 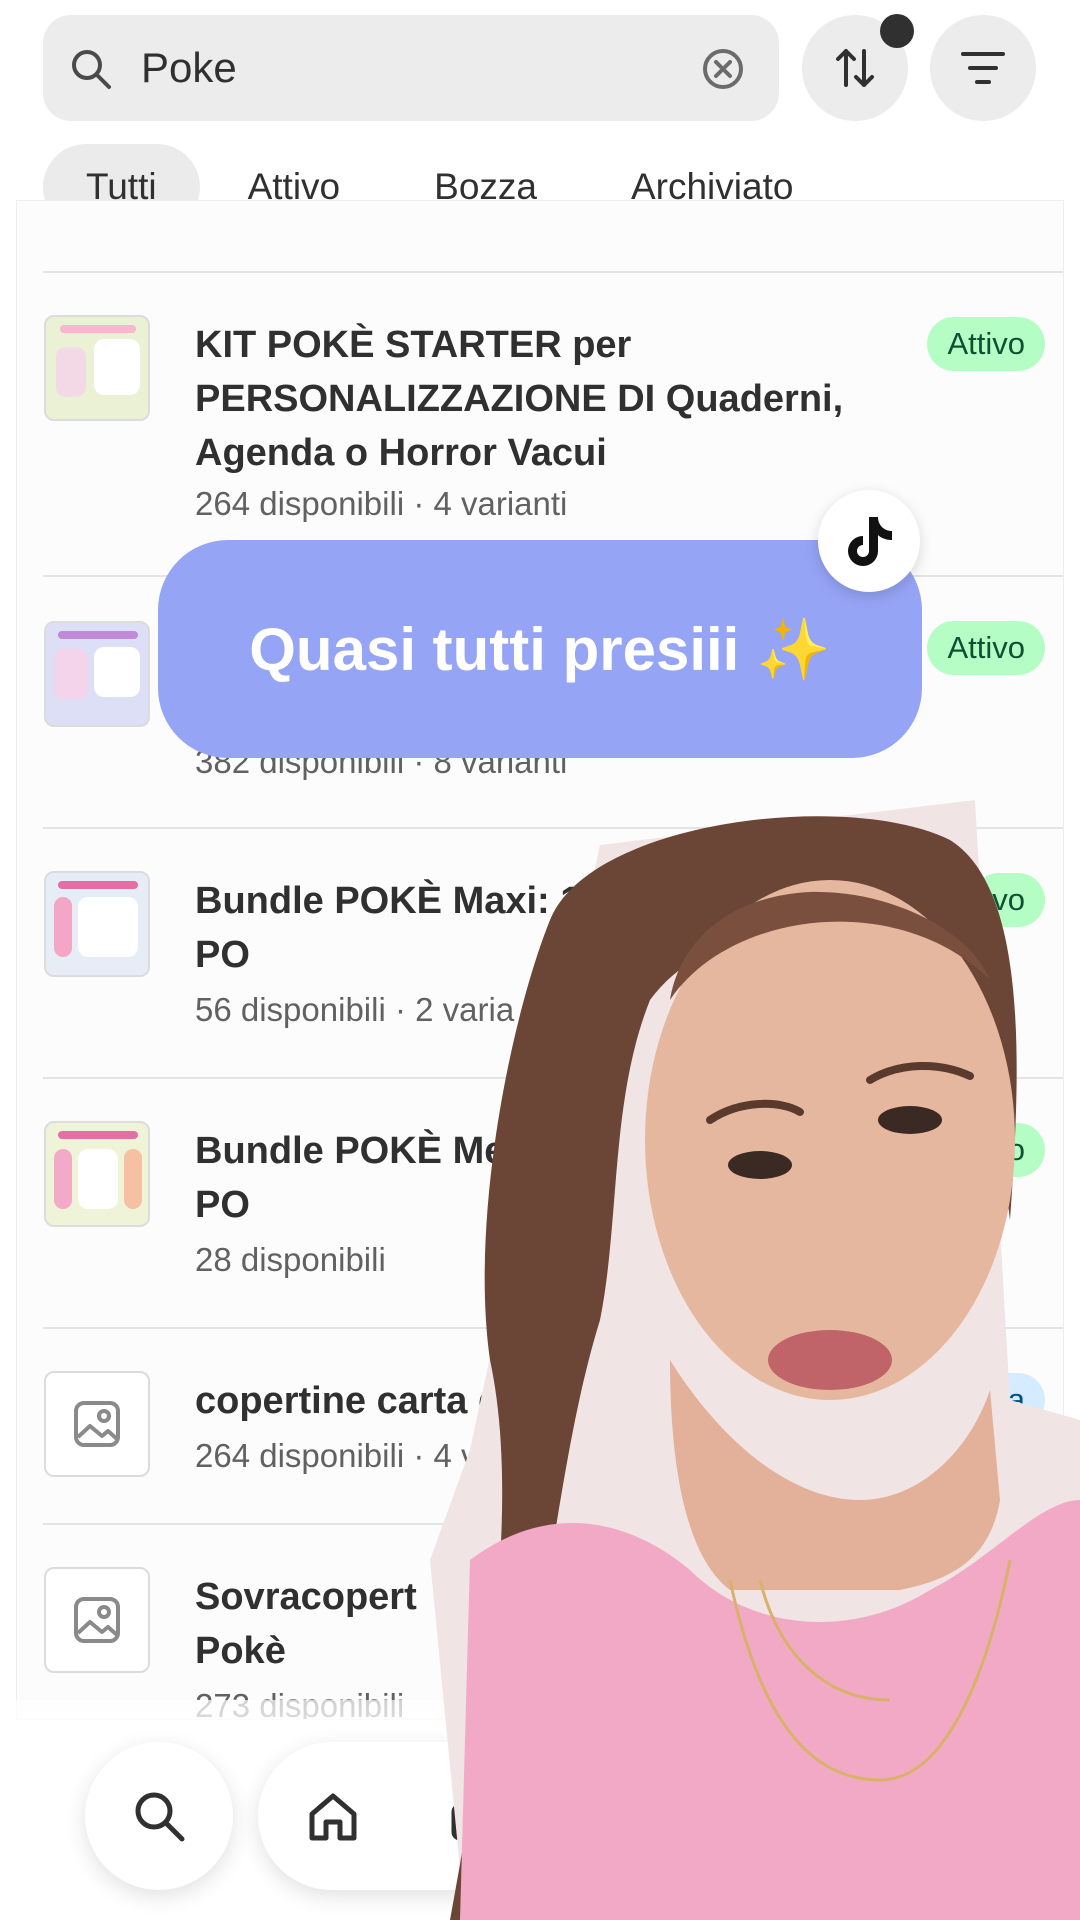 I want to click on clear-circle-x-icon, so click(x=723, y=69).